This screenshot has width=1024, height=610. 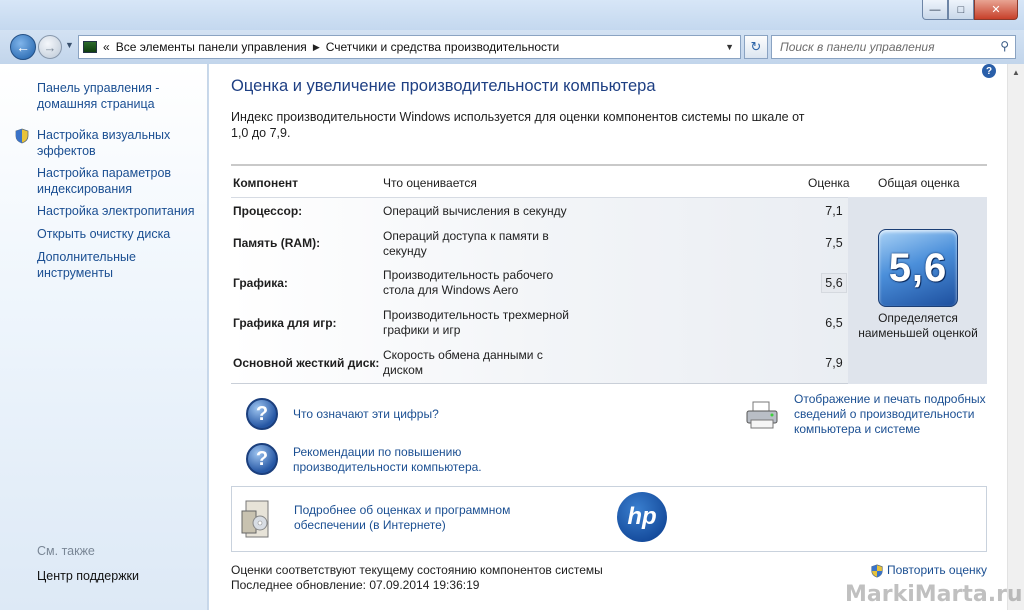 I want to click on refresh-icon: ↻, so click(x=756, y=46).